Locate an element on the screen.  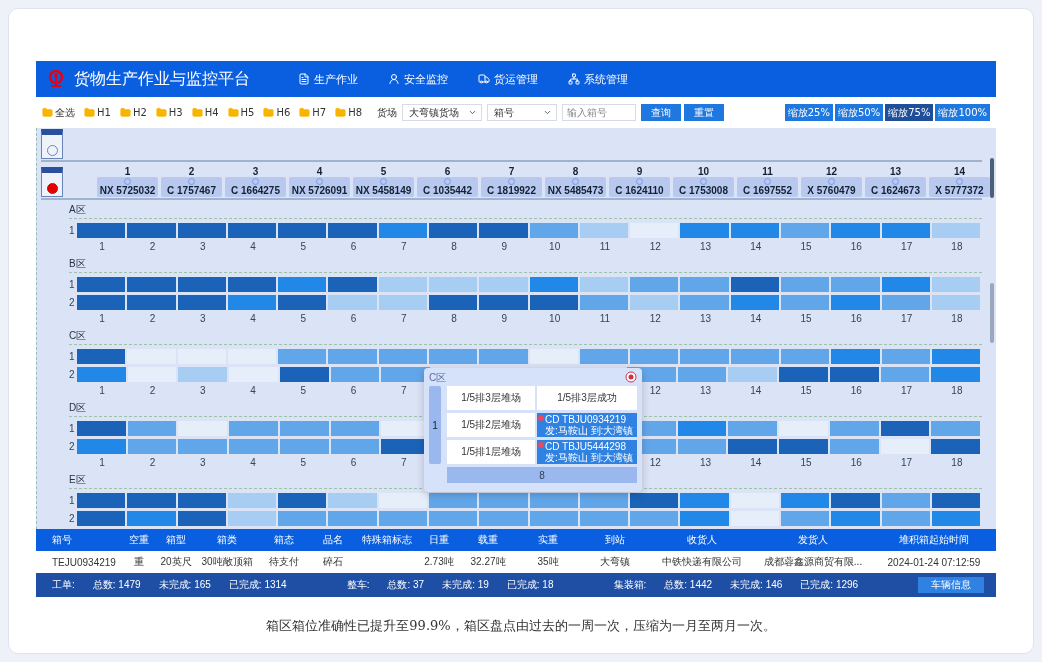
wagon-card: NX 5458149 is located at coordinates (383, 187).